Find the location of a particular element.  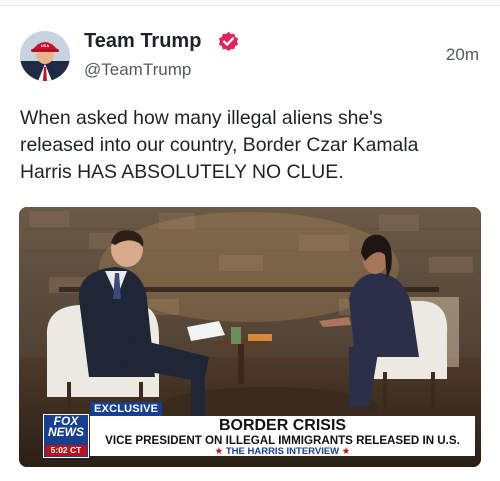

exclusive-tag: EXCLUSIVE is located at coordinates (126, 409).